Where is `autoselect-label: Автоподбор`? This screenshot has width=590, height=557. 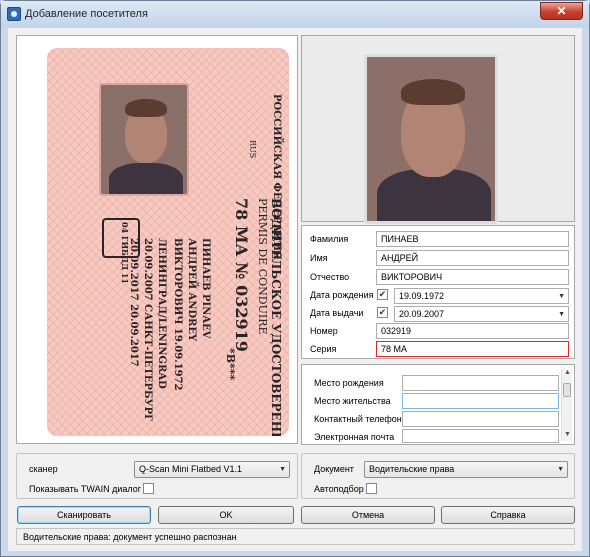 autoselect-label: Автоподбор is located at coordinates (339, 489).